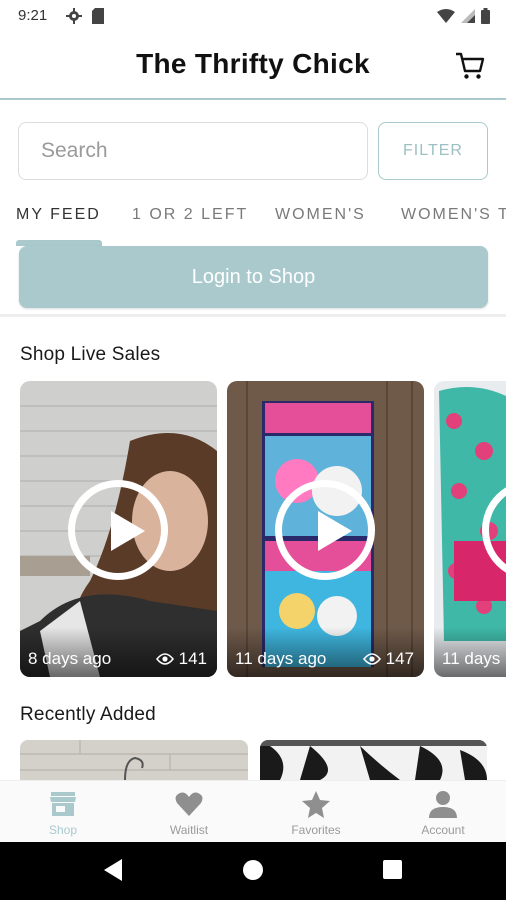 The height and width of the screenshot is (900, 506). I want to click on system-navigation-bar, so click(253, 871).